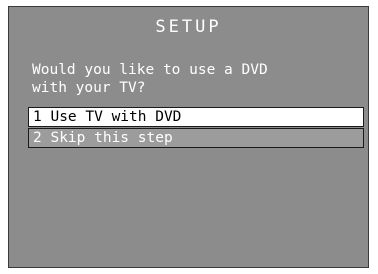 Image resolution: width=378 pixels, height=274 pixels. I want to click on option-skip-this-step: 2 Skip this step, so click(196, 138).